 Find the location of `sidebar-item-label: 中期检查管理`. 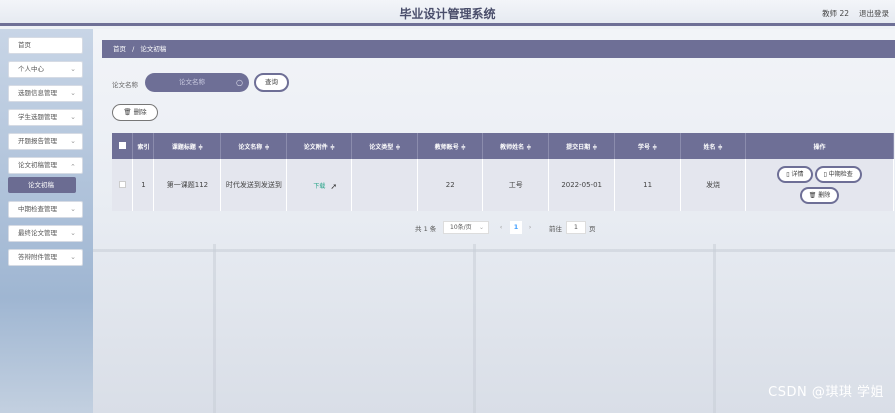

sidebar-item-label: 中期检查管理 is located at coordinates (37, 209).